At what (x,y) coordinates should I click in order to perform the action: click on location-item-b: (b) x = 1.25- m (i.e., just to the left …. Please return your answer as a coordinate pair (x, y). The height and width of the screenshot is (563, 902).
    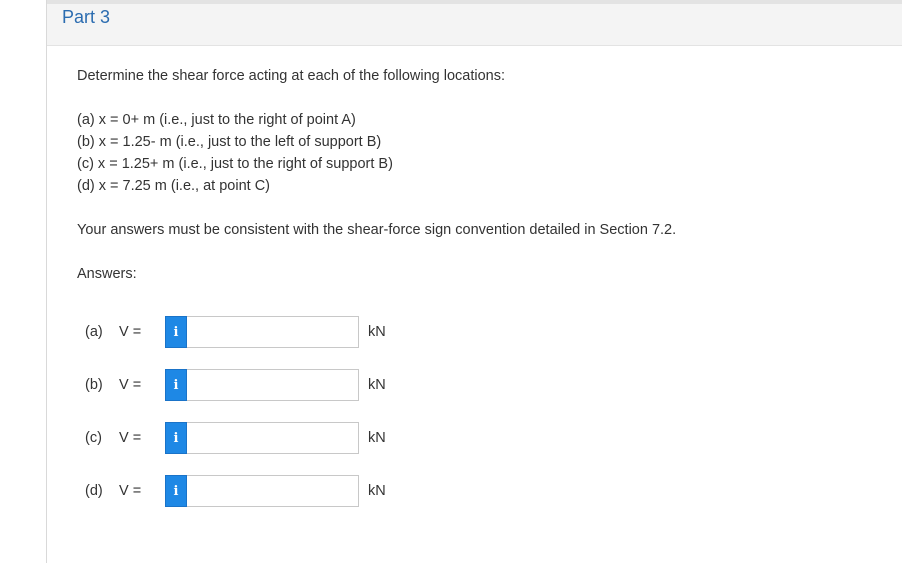
    Looking at the image, I should click on (229, 142).